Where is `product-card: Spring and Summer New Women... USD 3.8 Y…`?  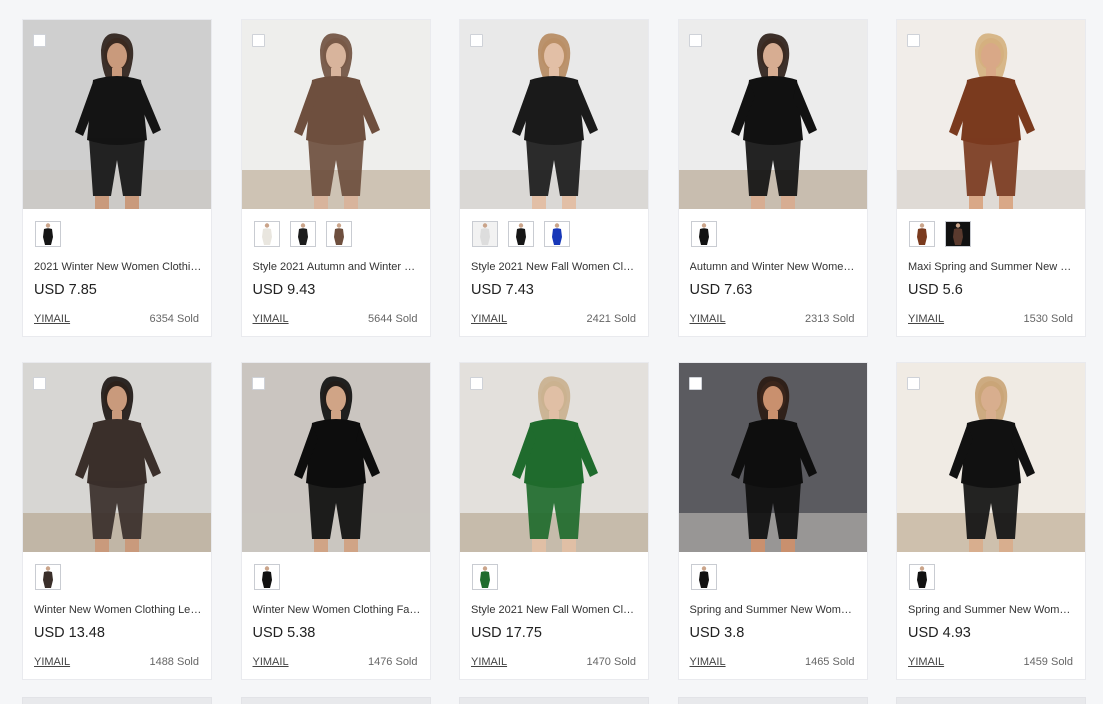 product-card: Spring and Summer New Women... USD 3.8 Y… is located at coordinates (772, 521).